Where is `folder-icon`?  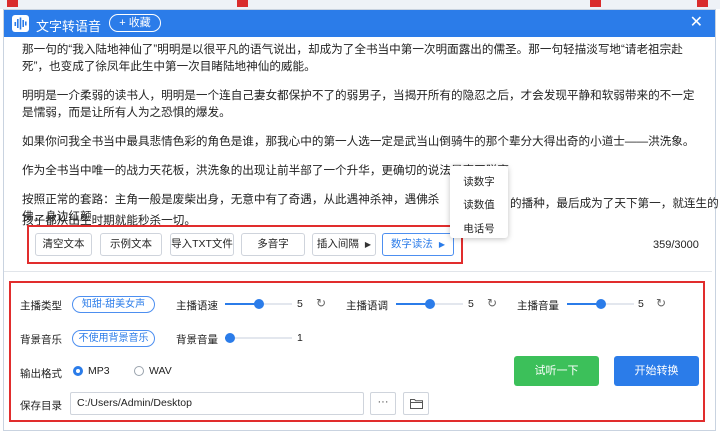 folder-icon is located at coordinates (416, 404).